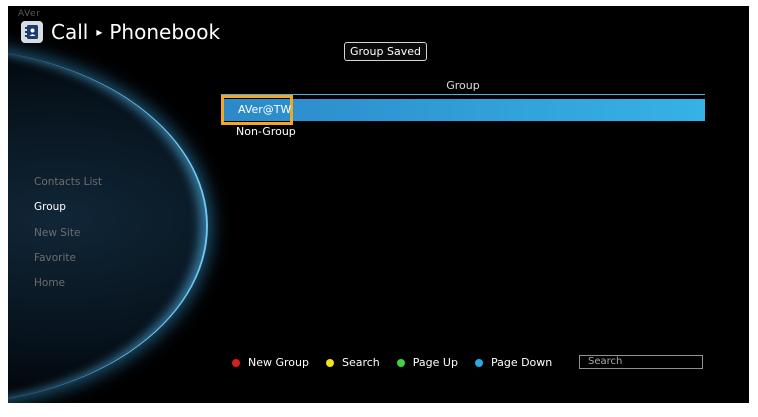 This screenshot has width=758, height=417. What do you see at coordinates (99, 32) in the screenshot?
I see `breadcrumb-arrow-icon: ▸` at bounding box center [99, 32].